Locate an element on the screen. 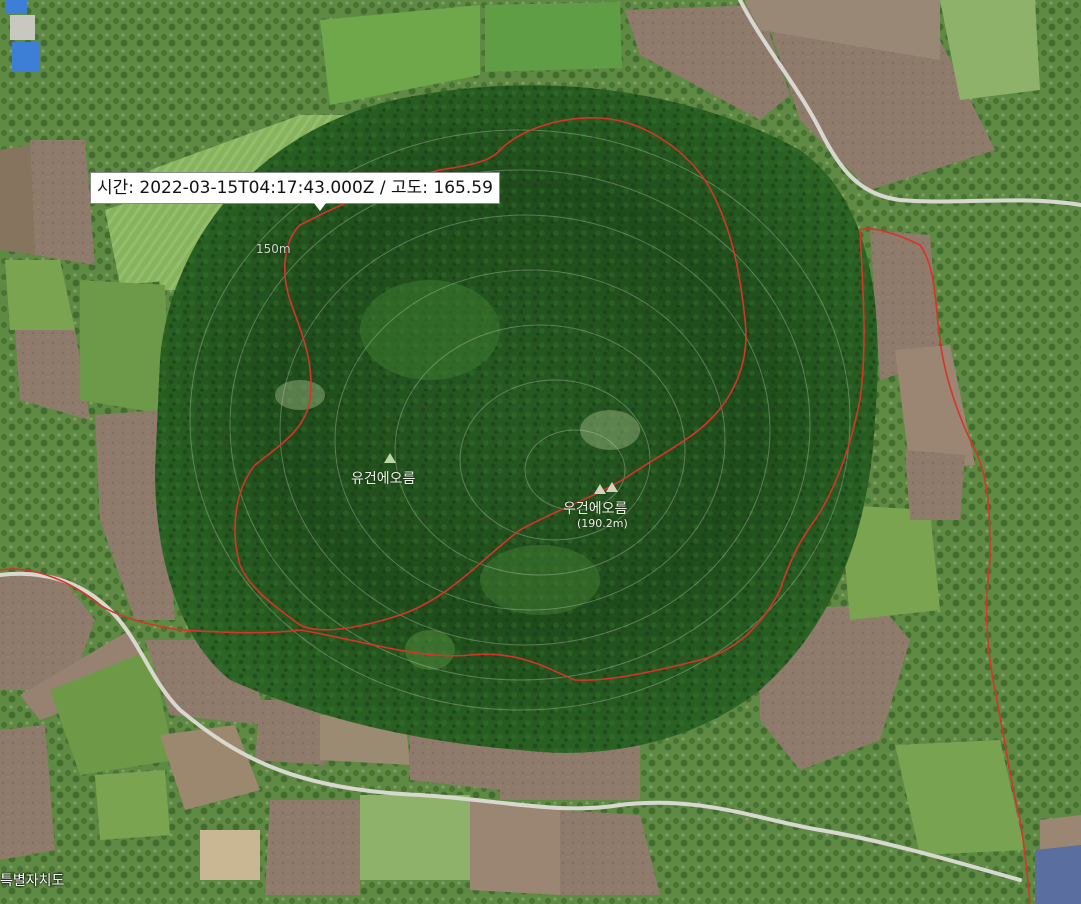 This screenshot has width=1081, height=904. peak-elevation-label: (190.2m) is located at coordinates (602, 523).